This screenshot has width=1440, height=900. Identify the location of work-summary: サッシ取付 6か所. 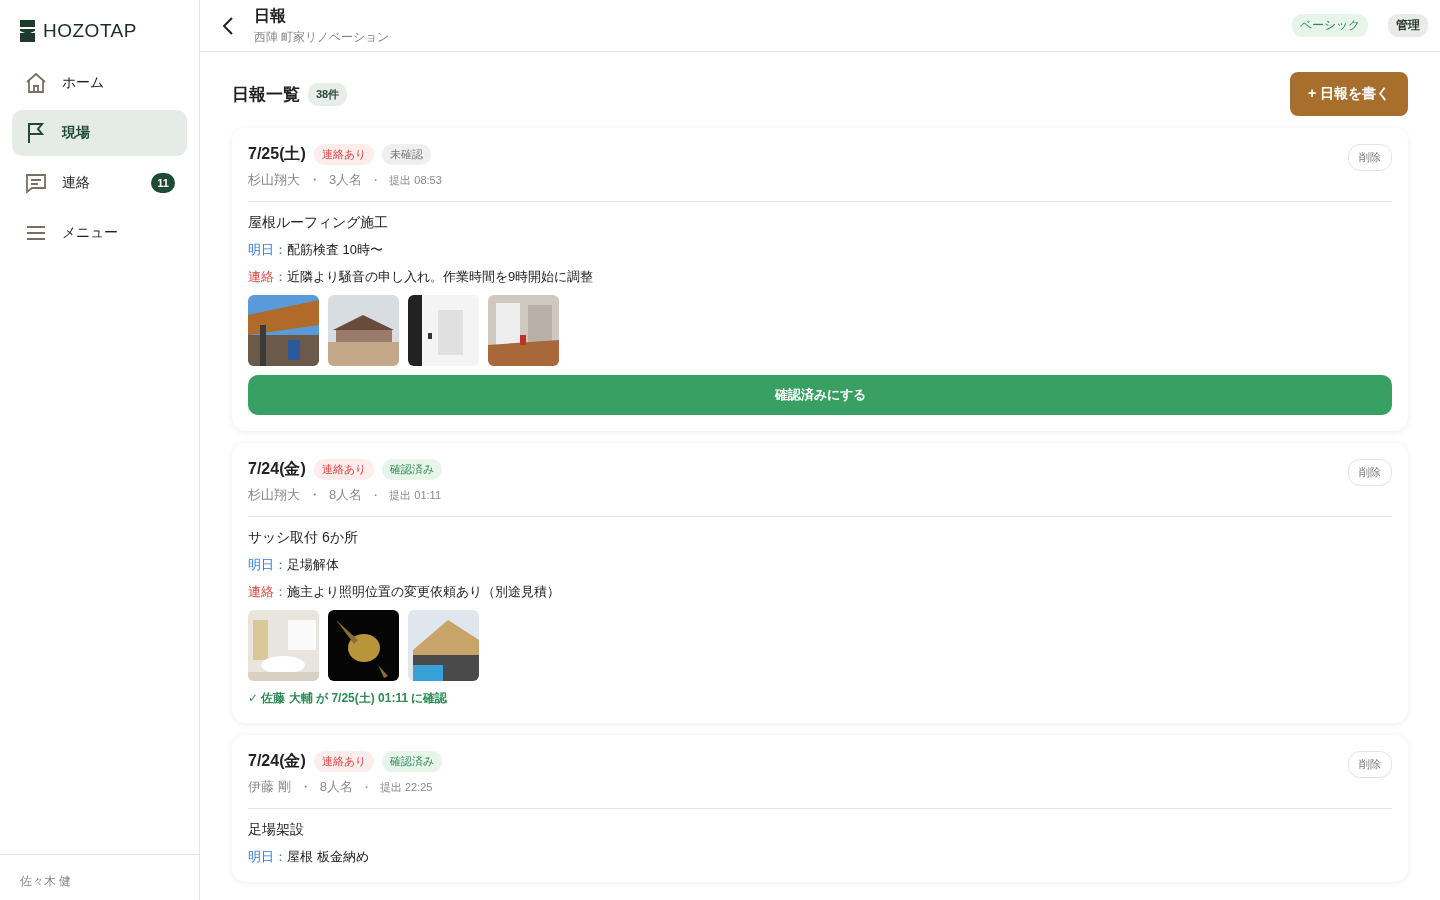
(303, 538).